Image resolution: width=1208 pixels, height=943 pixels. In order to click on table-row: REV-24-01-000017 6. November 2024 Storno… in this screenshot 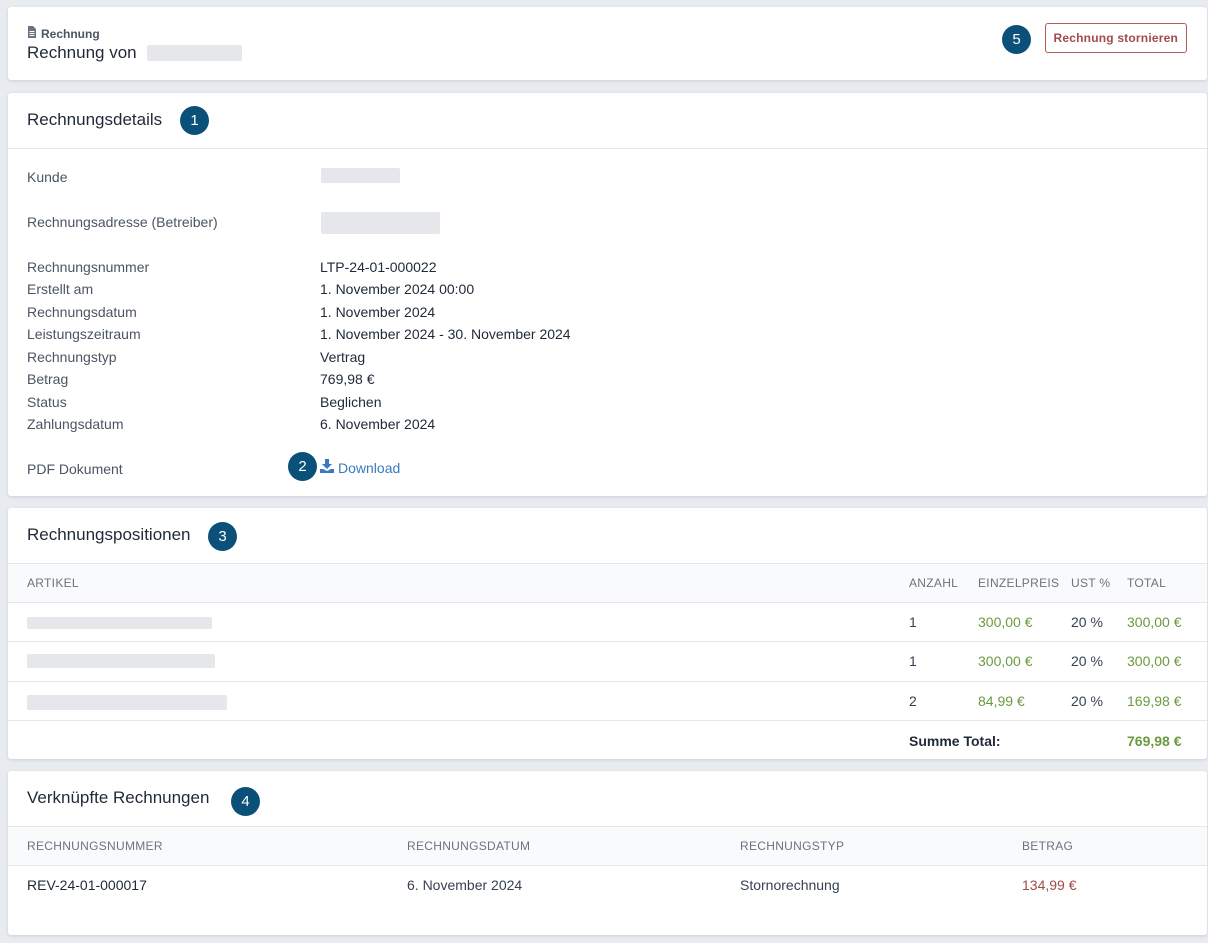, I will do `click(607, 885)`.